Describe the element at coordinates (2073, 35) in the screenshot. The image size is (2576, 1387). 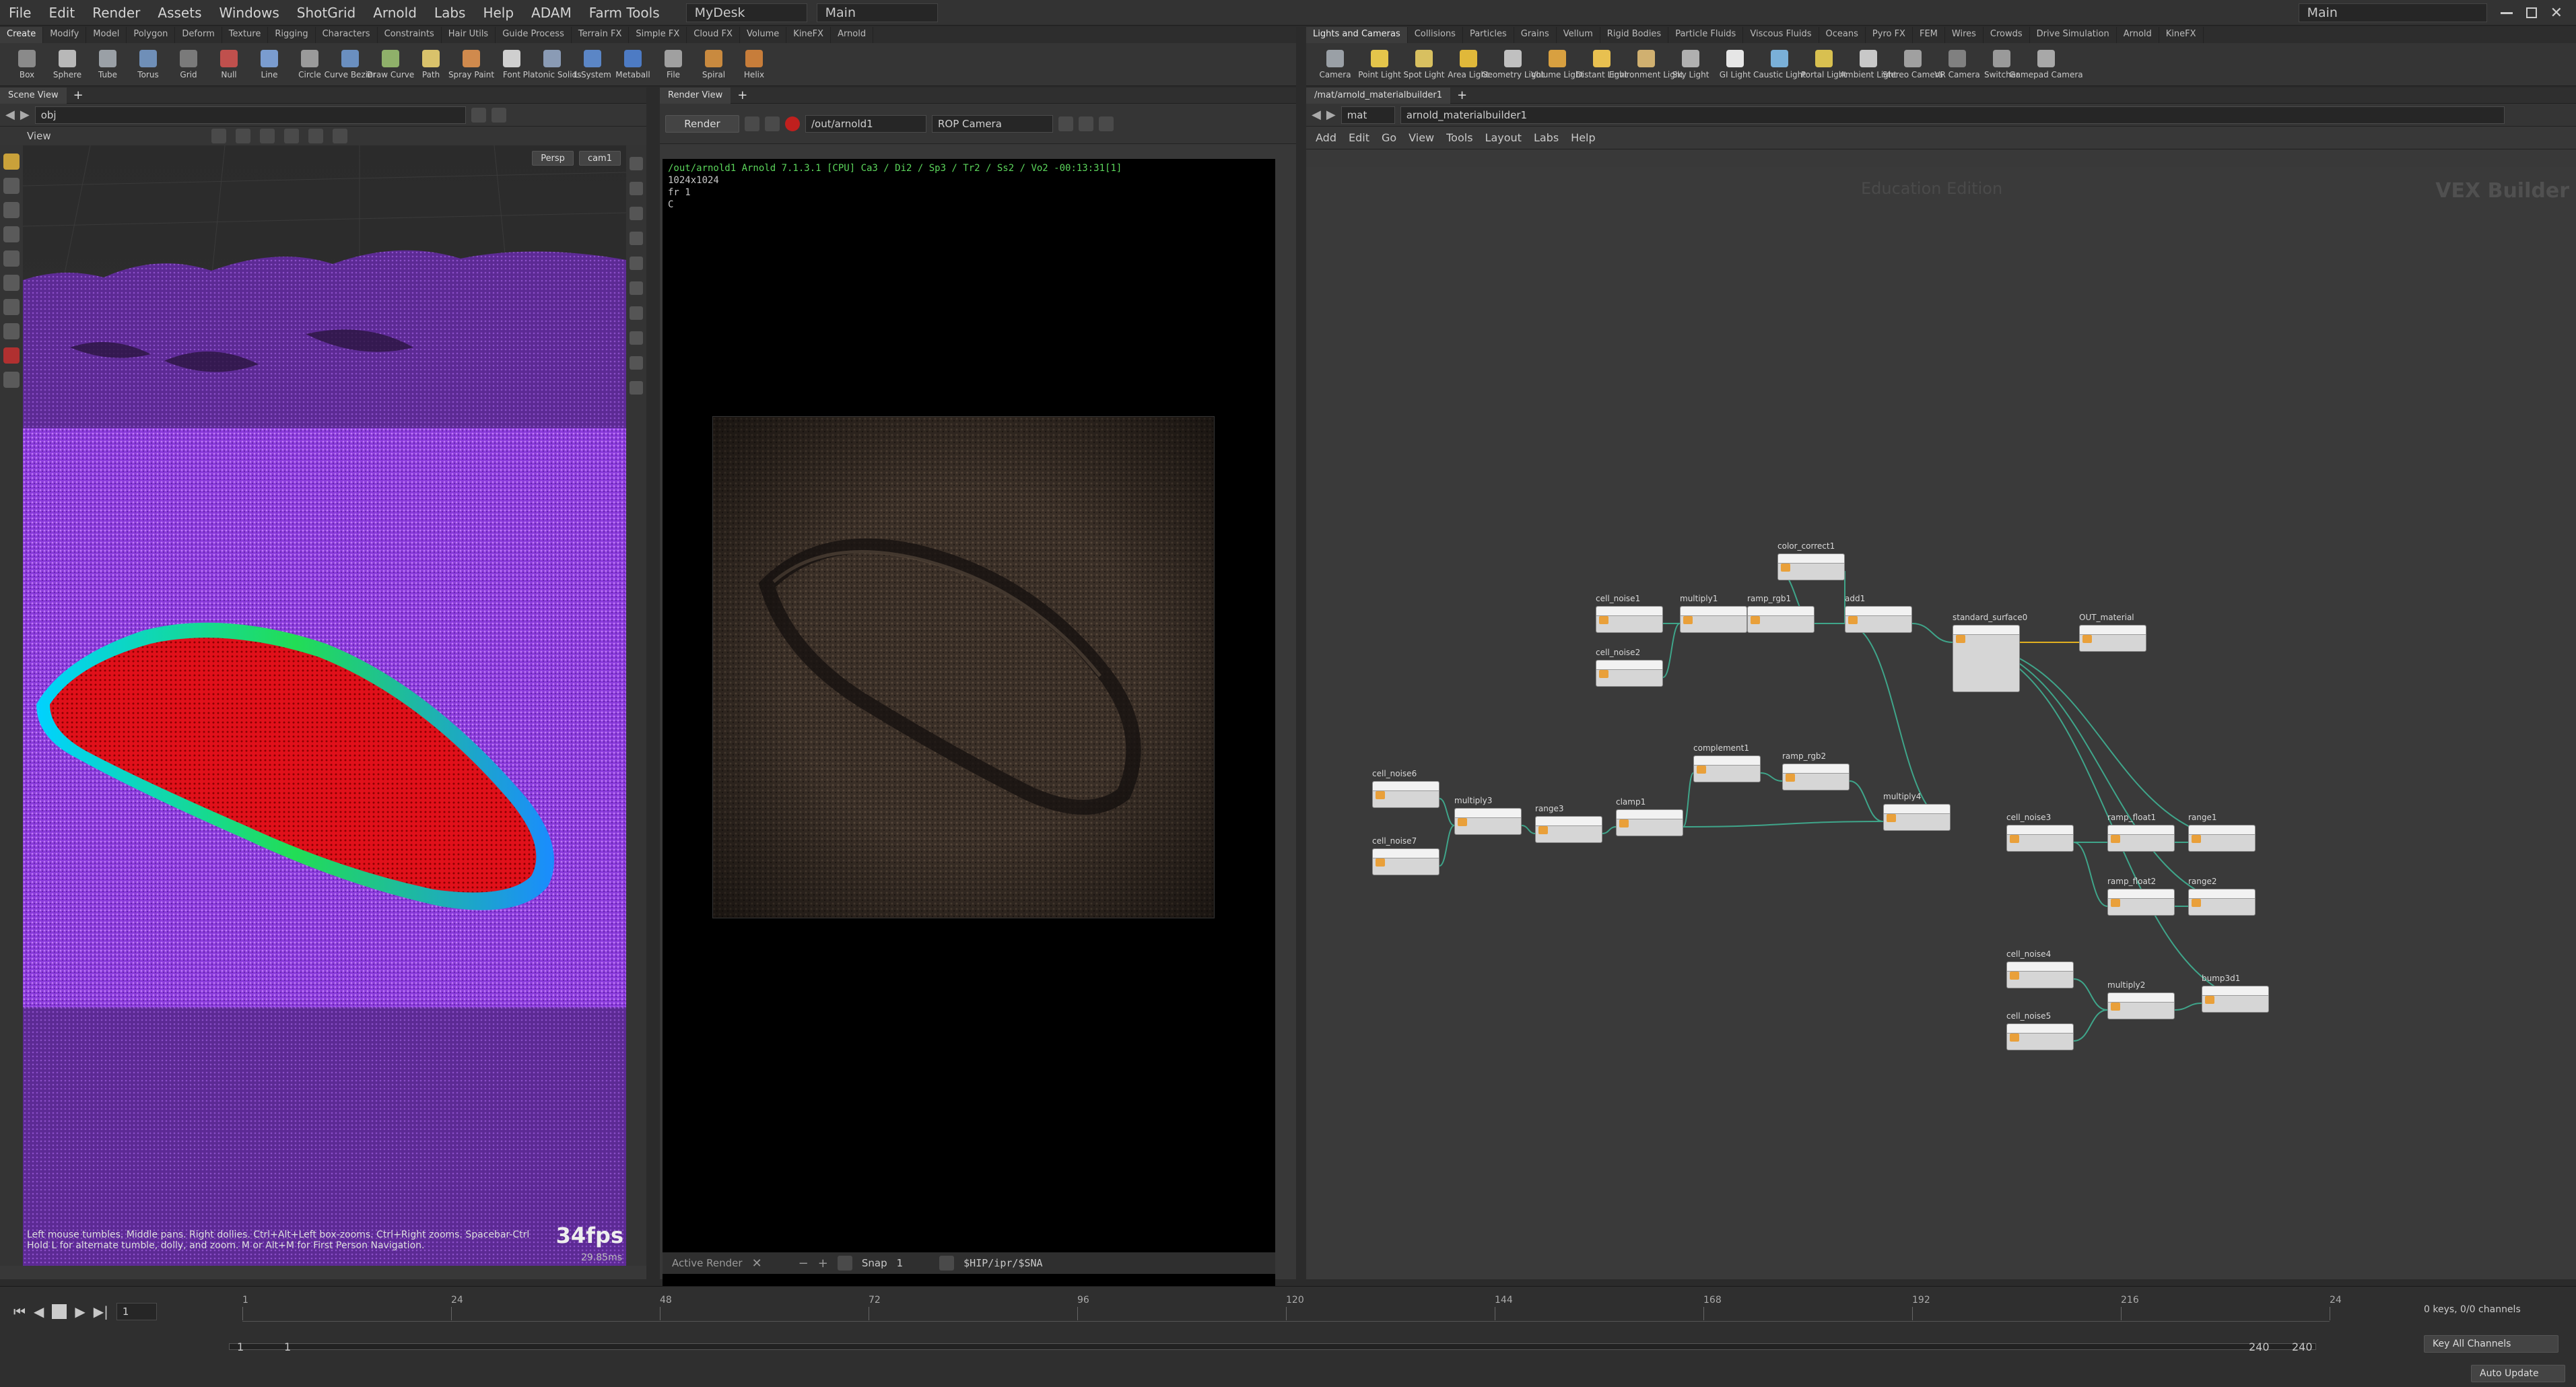
I see `shelf-tab: Drive Simulation` at that location.